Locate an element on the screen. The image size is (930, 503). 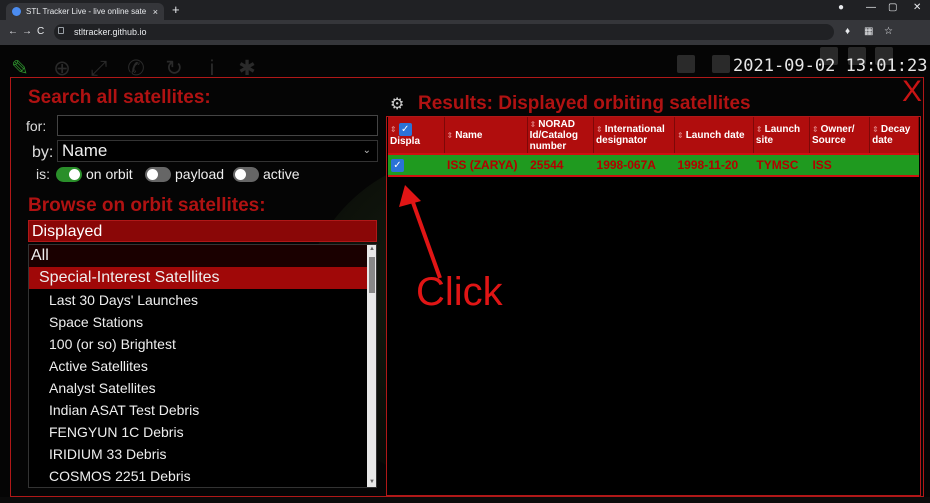
clock-readout: 2021-09-02 13:01:23 is located at coordinates (830, 66).